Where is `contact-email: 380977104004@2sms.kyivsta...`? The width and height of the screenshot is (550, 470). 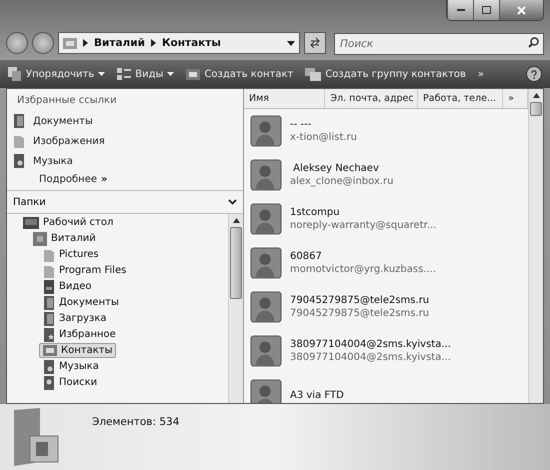
contact-email: 380977104004@2sms.kyivsta... is located at coordinates (370, 357).